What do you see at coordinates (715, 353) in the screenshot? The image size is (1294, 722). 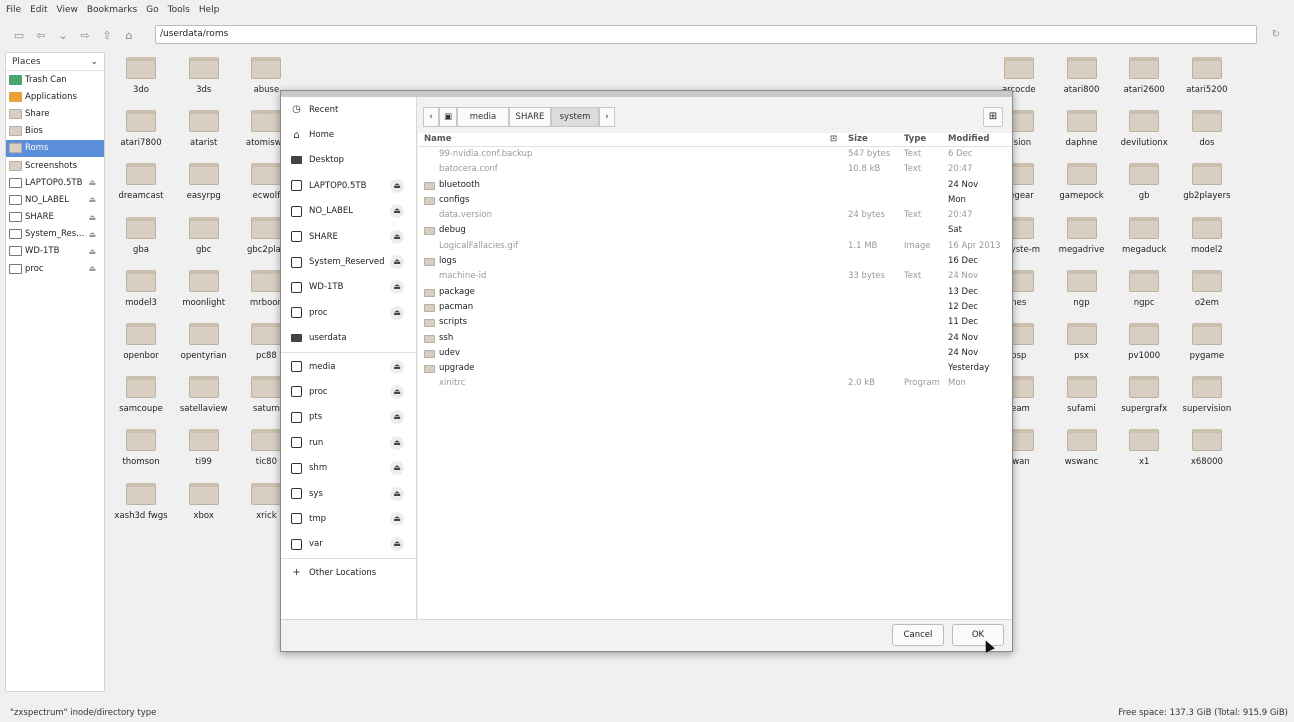 I see `table-row: udev 24 Nov` at bounding box center [715, 353].